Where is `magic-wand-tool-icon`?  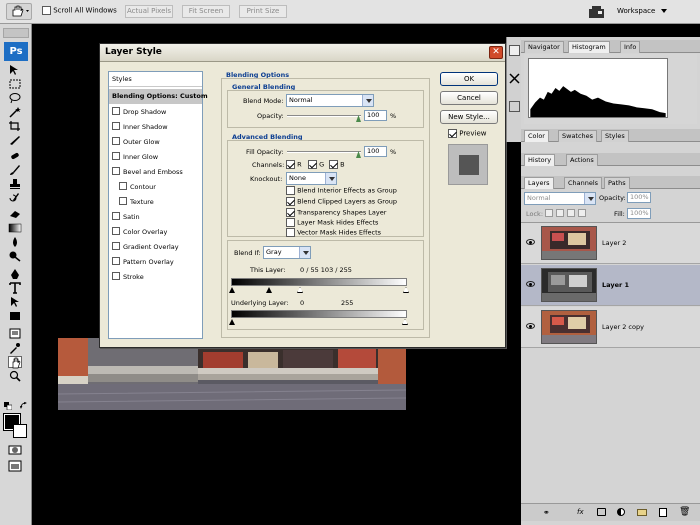
magic-wand-tool-icon is located at coordinates (15, 112).